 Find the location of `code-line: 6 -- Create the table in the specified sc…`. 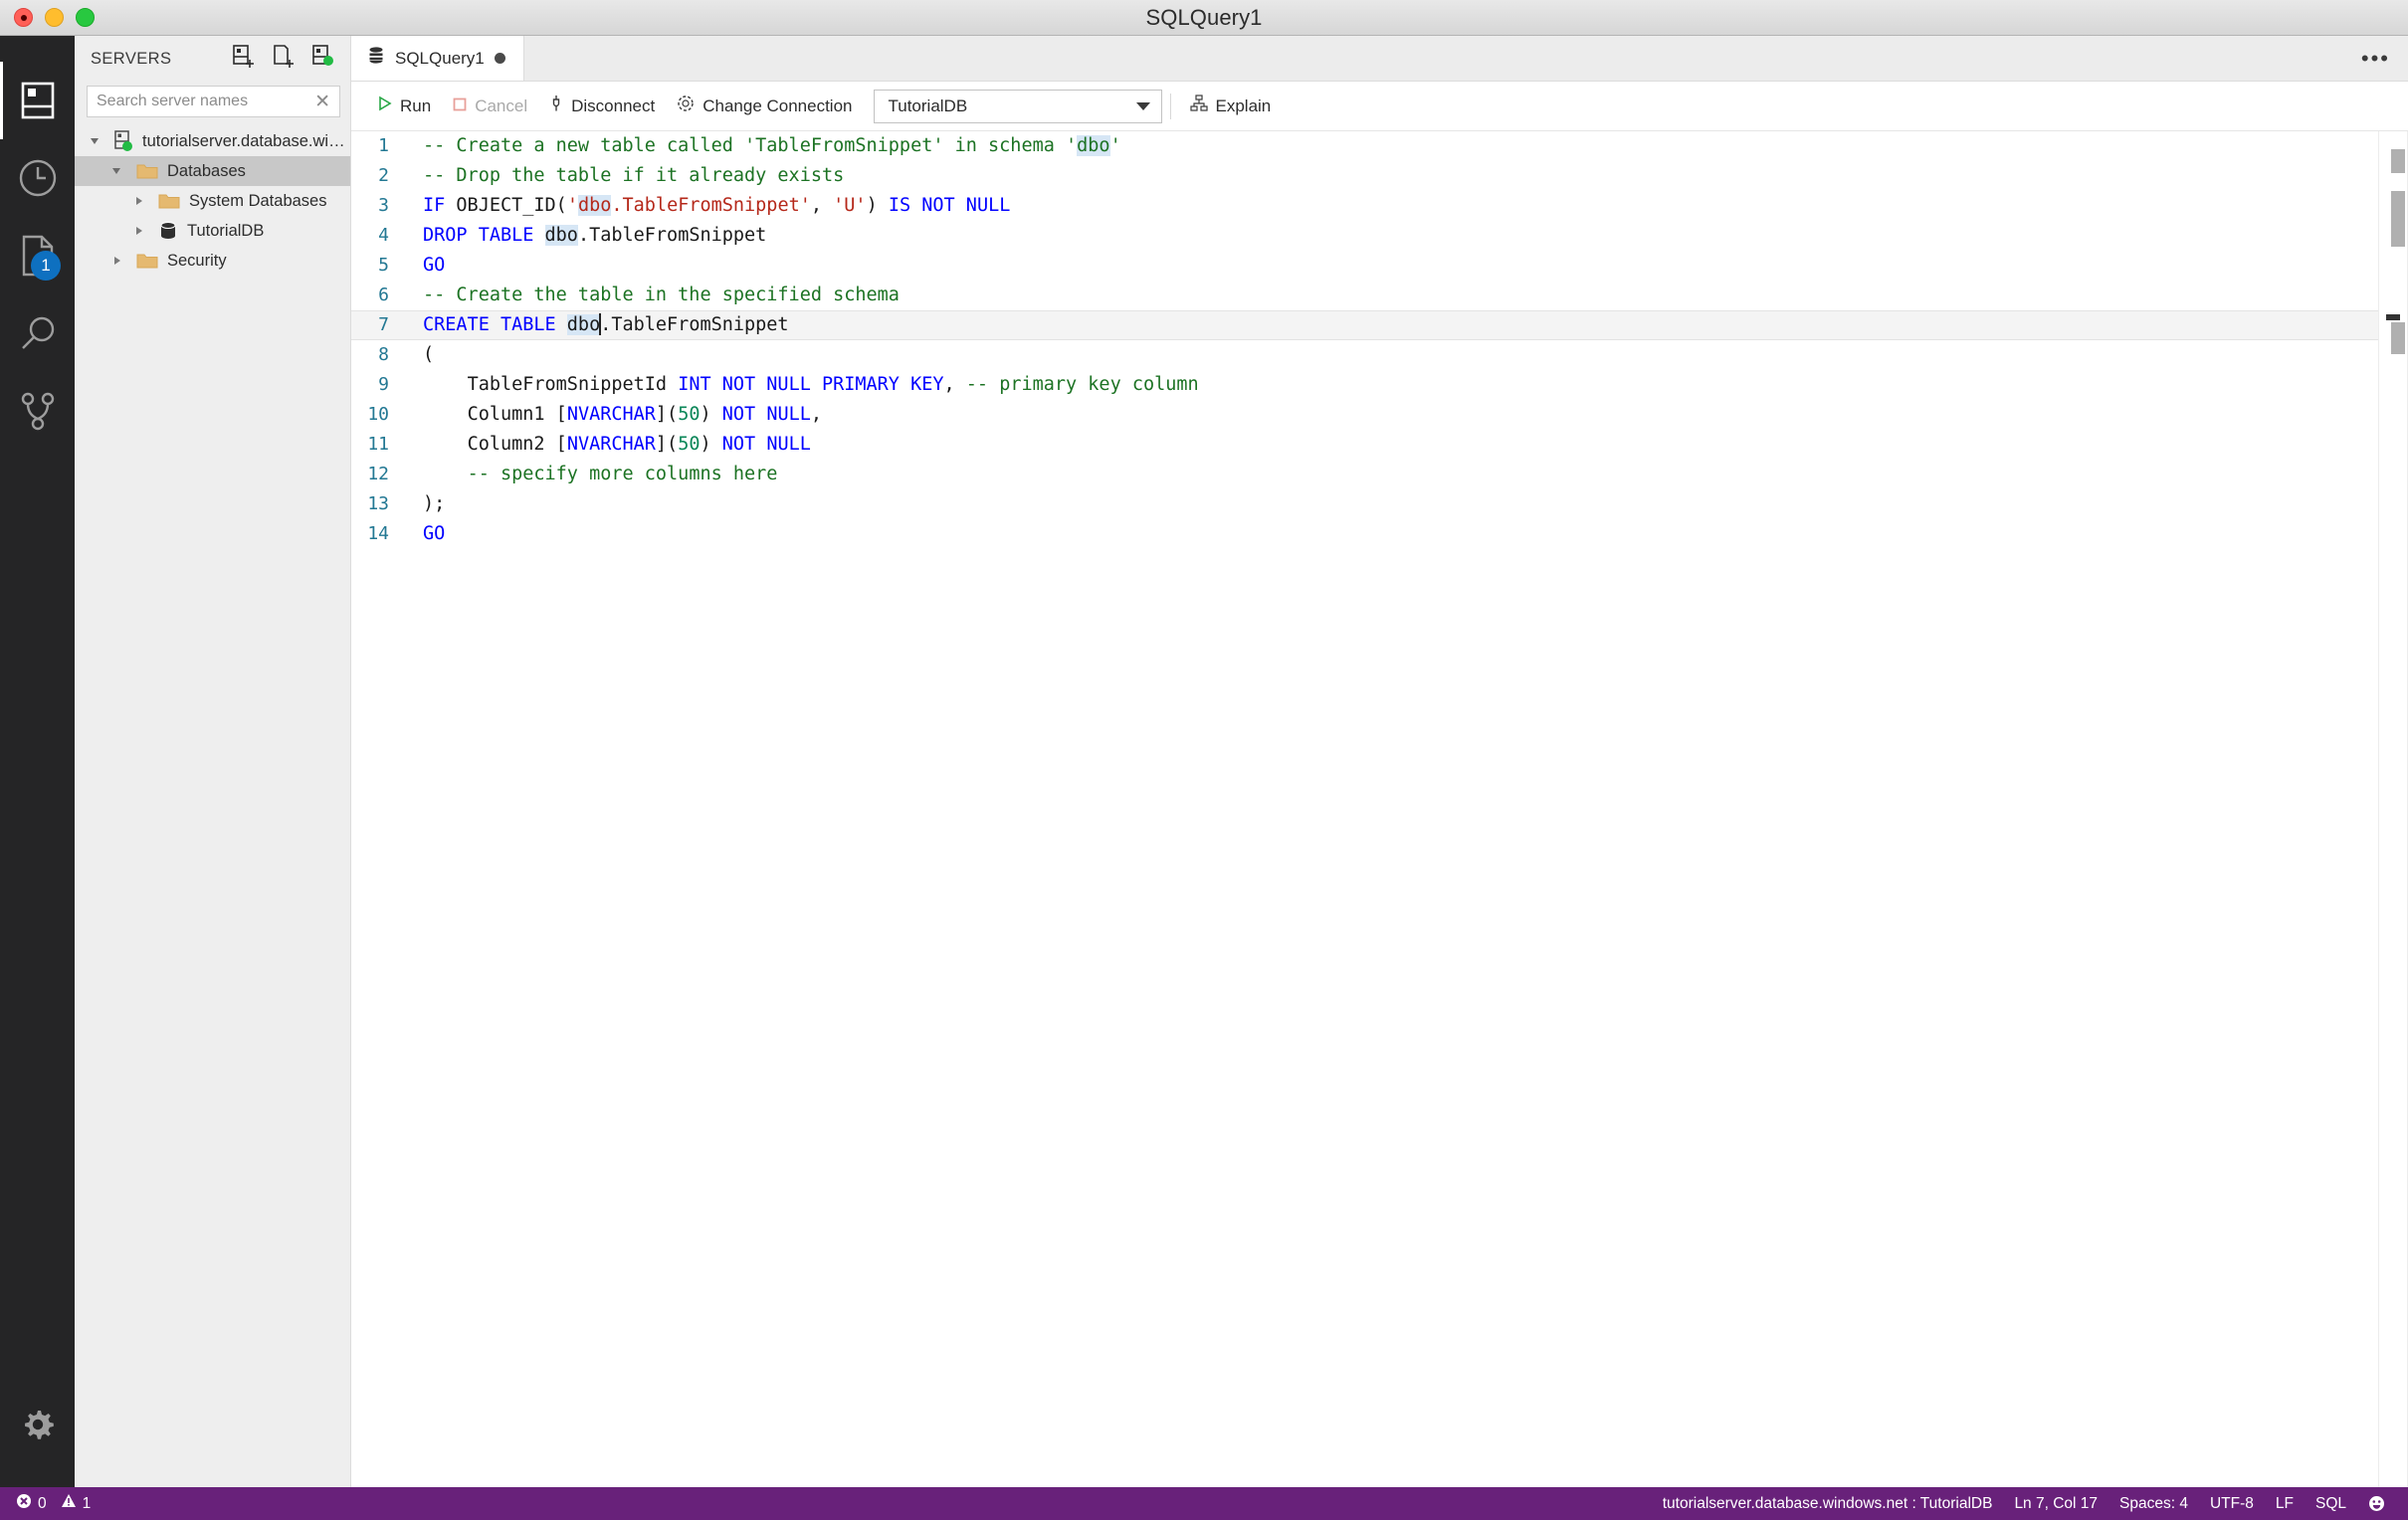

code-line: 6 -- Create the table in the specified sc… is located at coordinates (1364, 295).